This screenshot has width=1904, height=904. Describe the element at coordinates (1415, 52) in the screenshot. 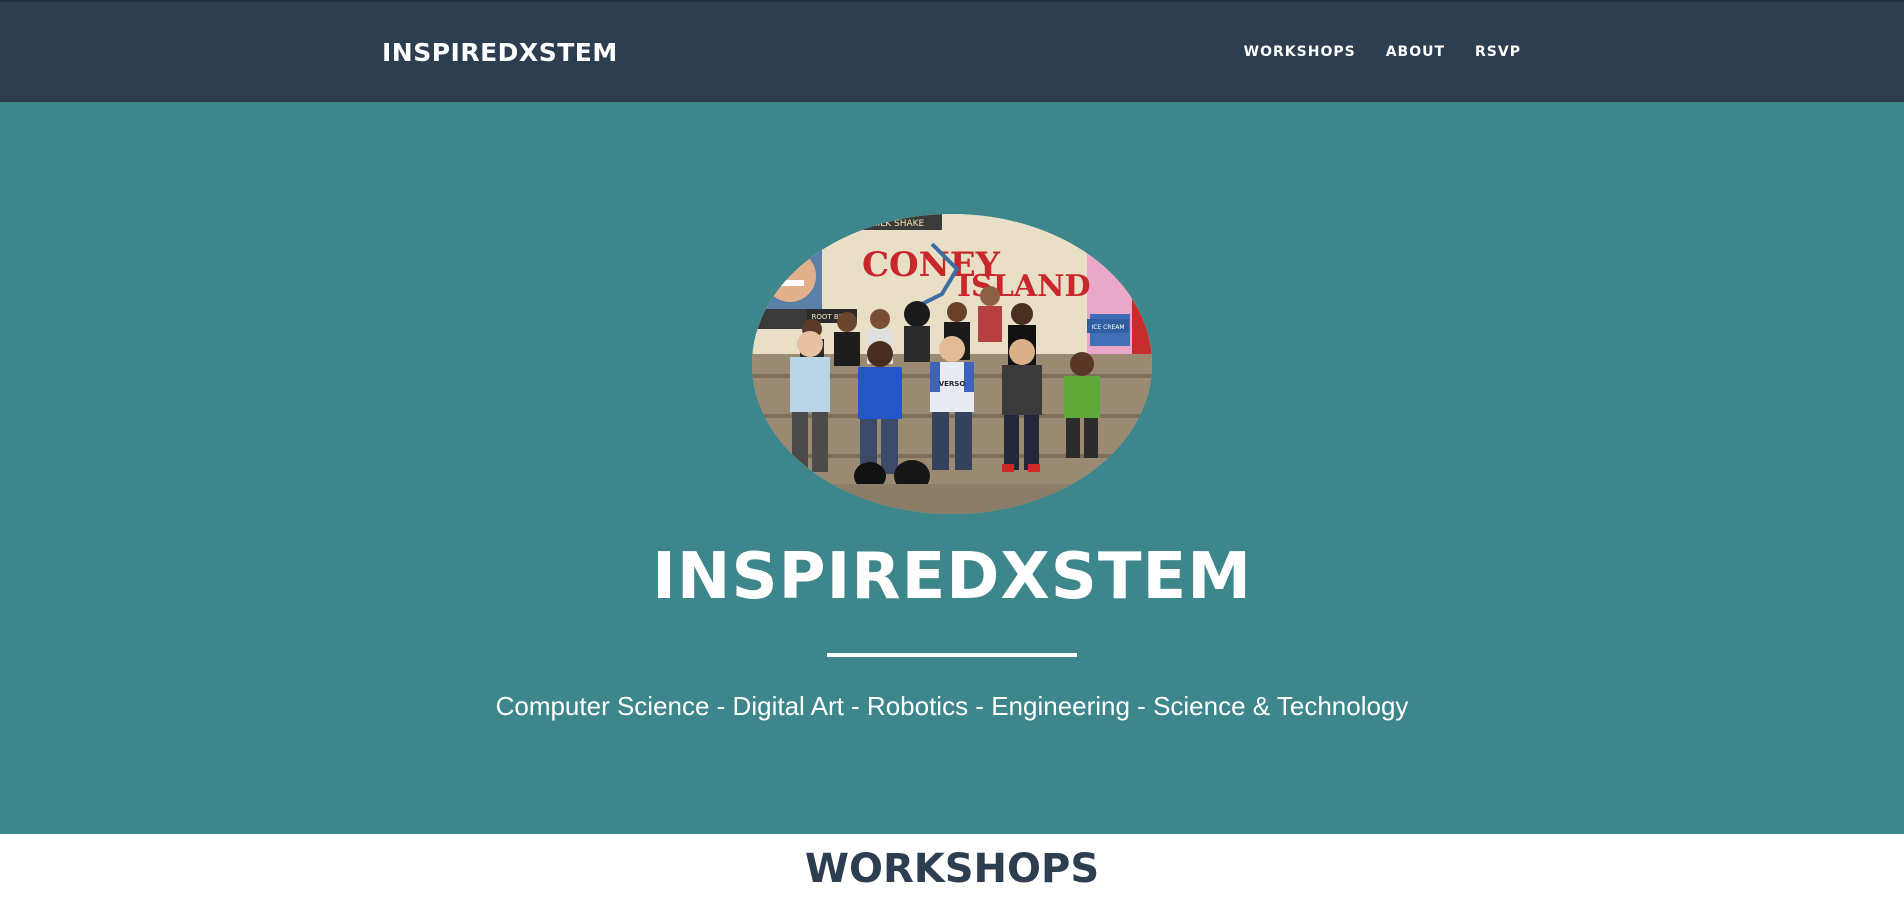

I see `nav-link-about: ABOUT` at that location.